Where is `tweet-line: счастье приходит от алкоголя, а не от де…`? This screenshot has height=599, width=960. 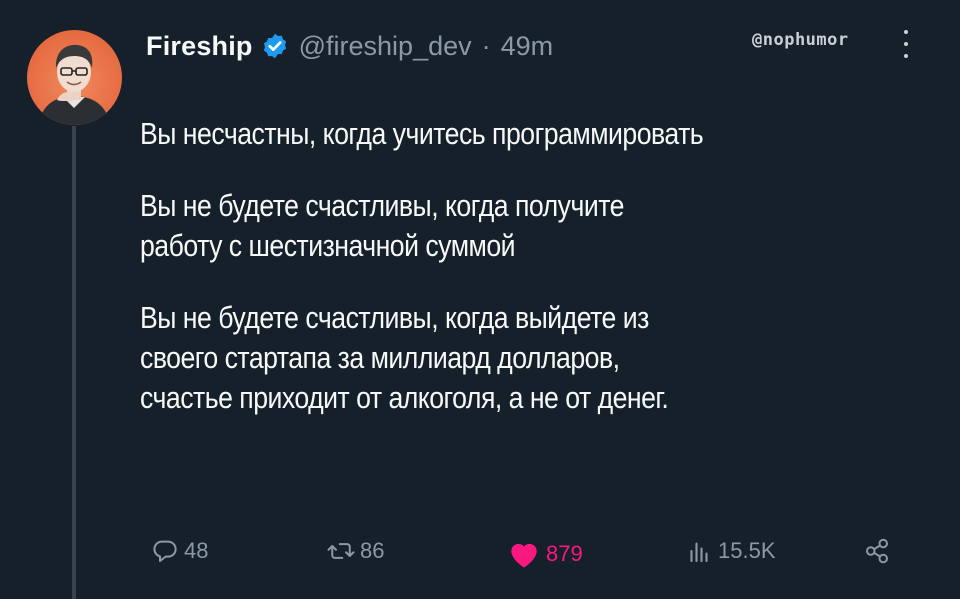 tweet-line: счастье приходит от алкоголя, а не от де… is located at coordinates (404, 397).